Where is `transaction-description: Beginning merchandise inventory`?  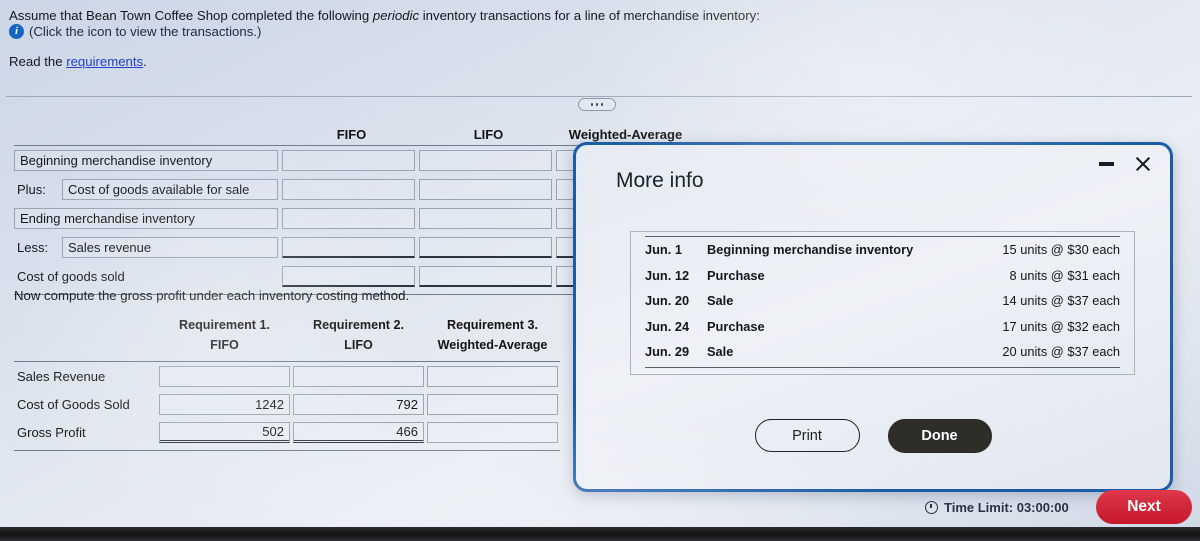 transaction-description: Beginning merchandise inventory is located at coordinates (810, 250).